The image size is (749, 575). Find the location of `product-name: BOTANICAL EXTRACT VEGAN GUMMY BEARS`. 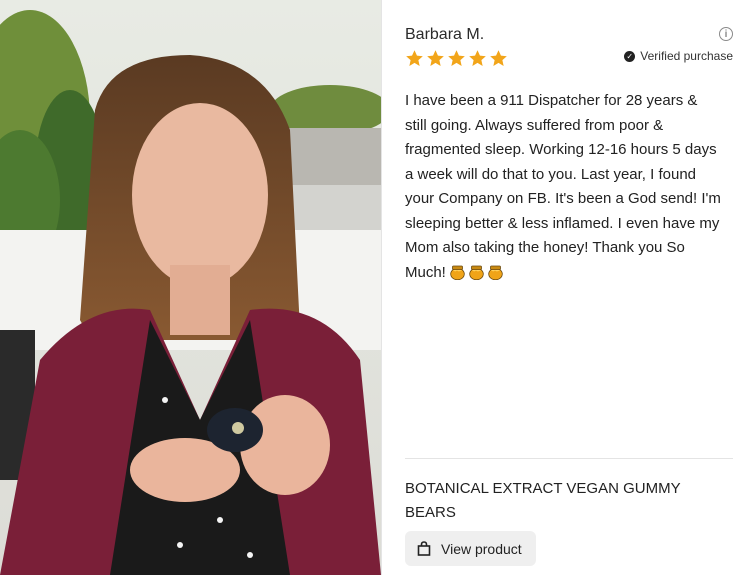

product-name: BOTANICAL EXTRACT VEGAN GUMMY BEARS is located at coordinates (565, 501).